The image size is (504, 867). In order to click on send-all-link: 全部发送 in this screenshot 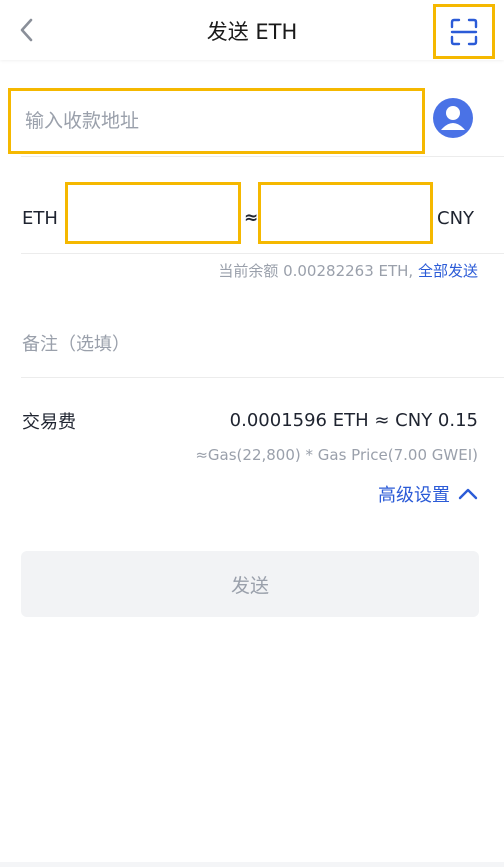, I will do `click(448, 271)`.